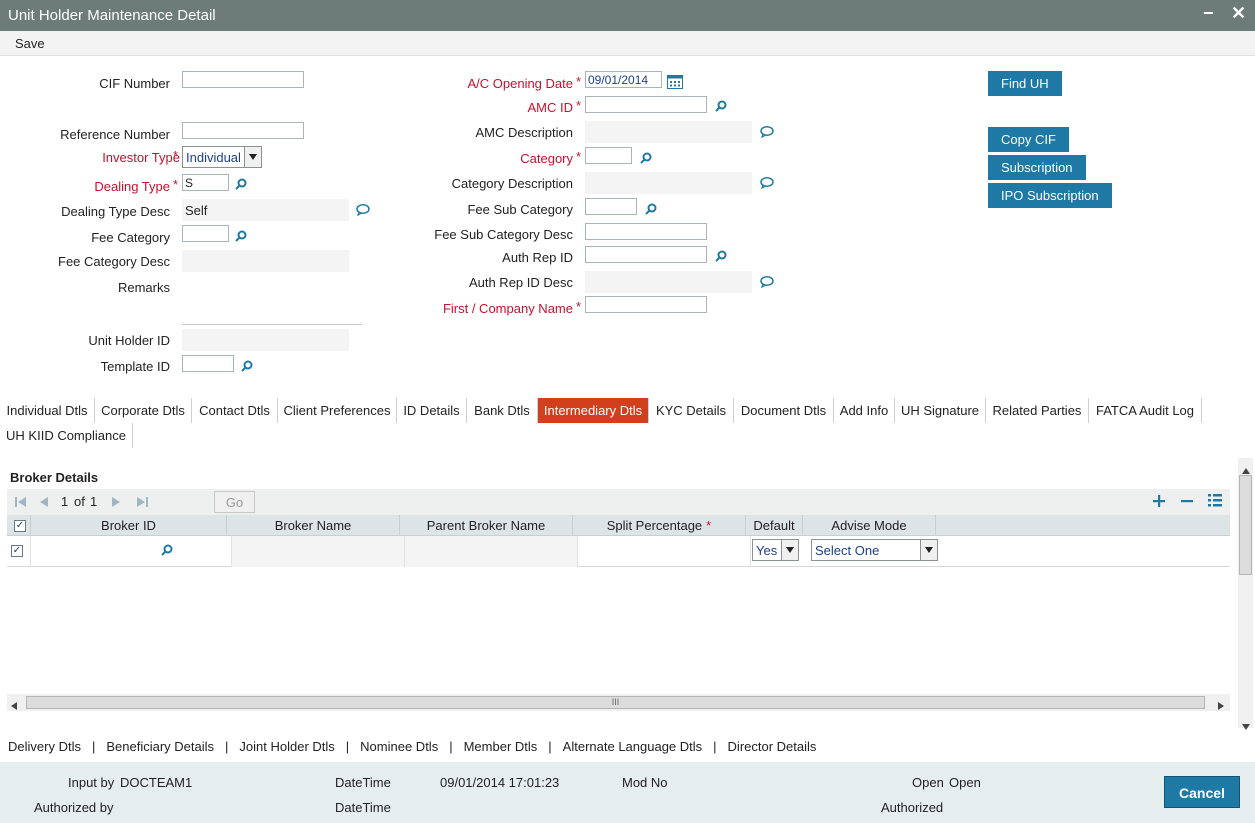 Image resolution: width=1255 pixels, height=823 pixels. What do you see at coordinates (432, 410) in the screenshot?
I see `tab-id-details: ID Details` at bounding box center [432, 410].